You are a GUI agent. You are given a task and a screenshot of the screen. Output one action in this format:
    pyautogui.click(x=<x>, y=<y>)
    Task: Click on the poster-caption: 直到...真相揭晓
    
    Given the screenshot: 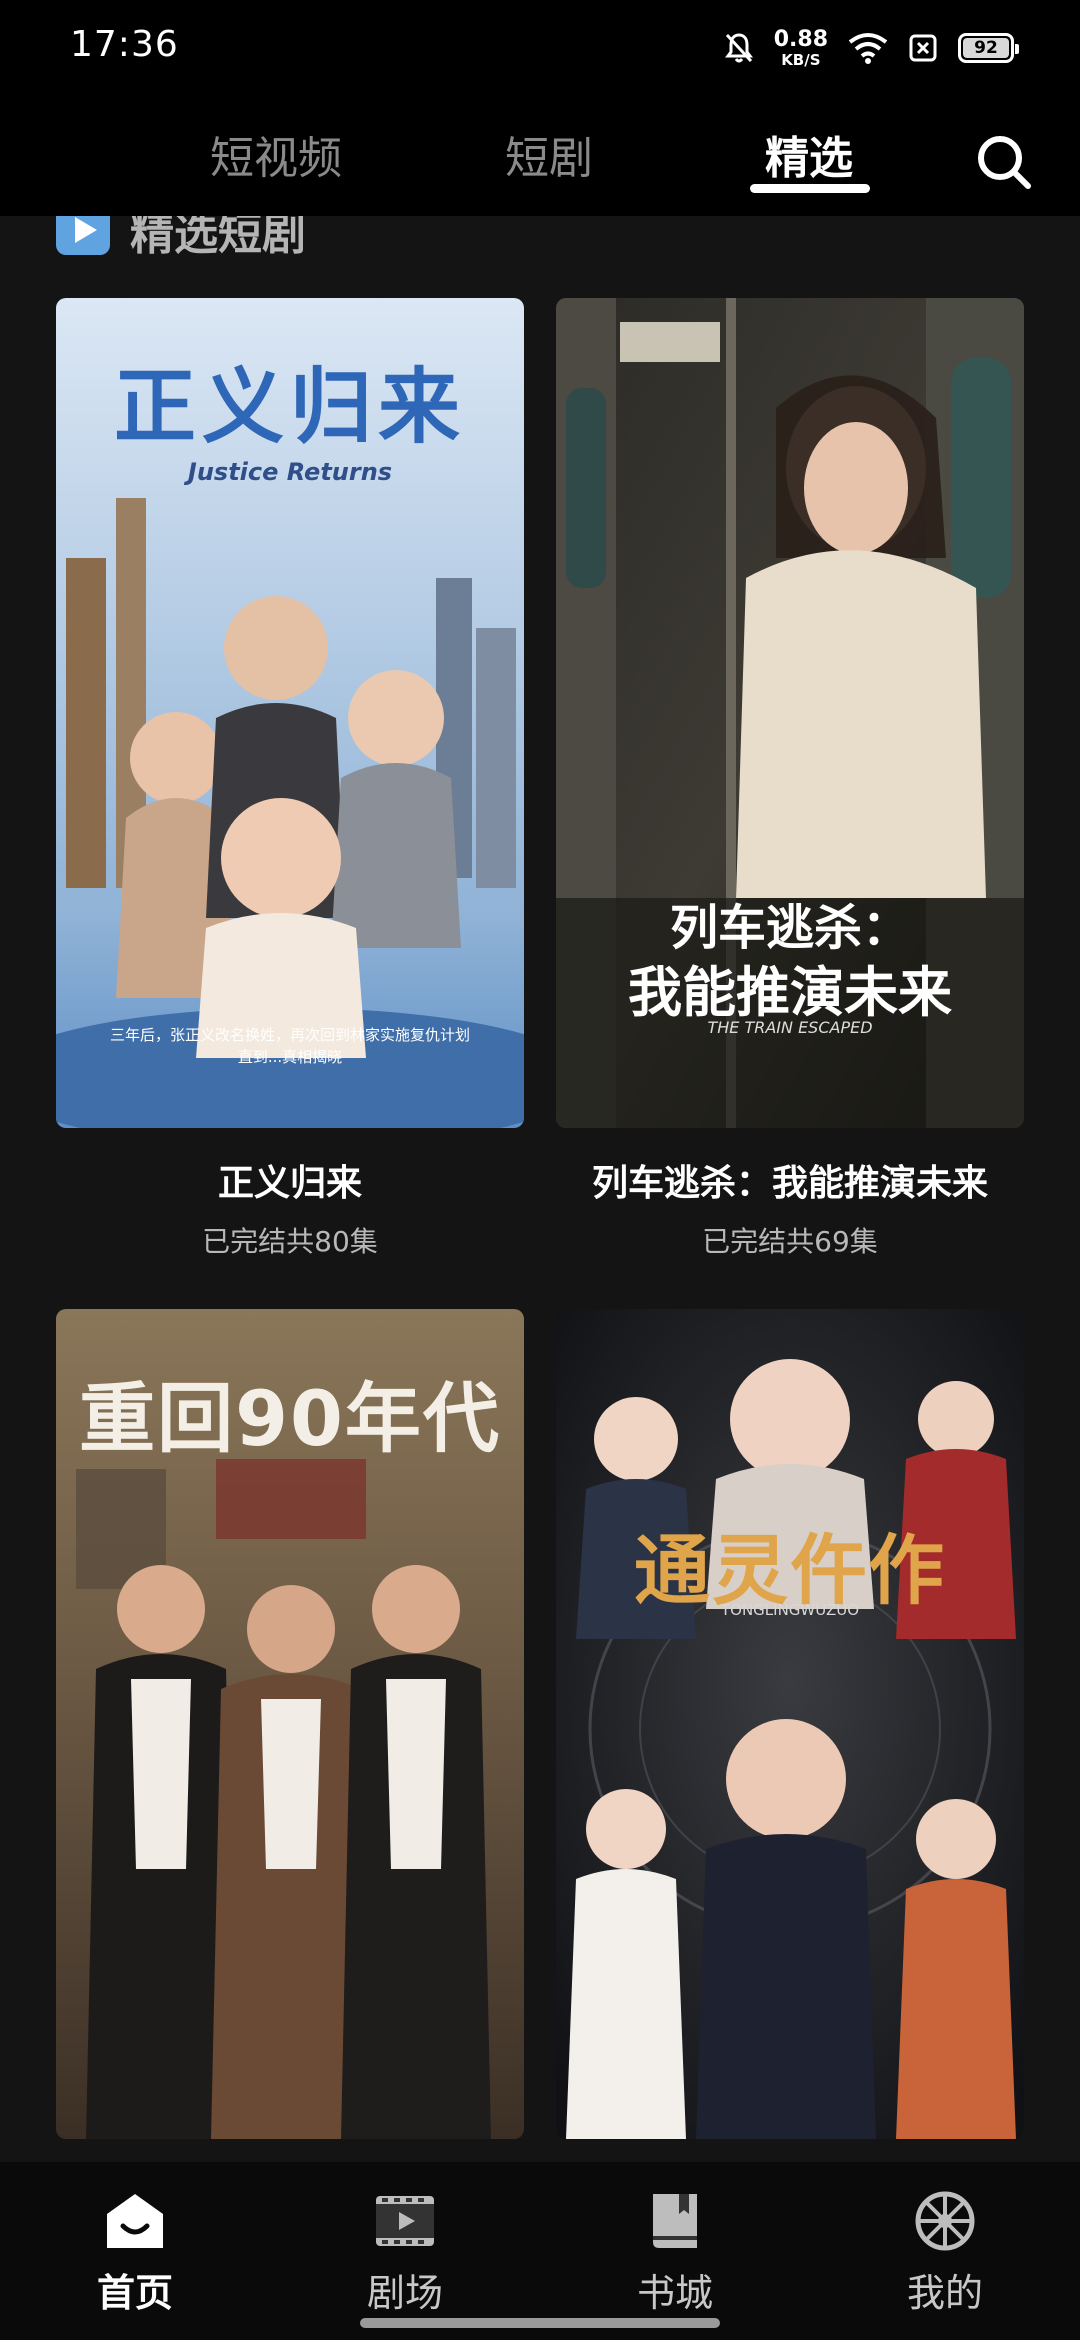 What is the action you would take?
    pyautogui.click(x=290, y=1057)
    